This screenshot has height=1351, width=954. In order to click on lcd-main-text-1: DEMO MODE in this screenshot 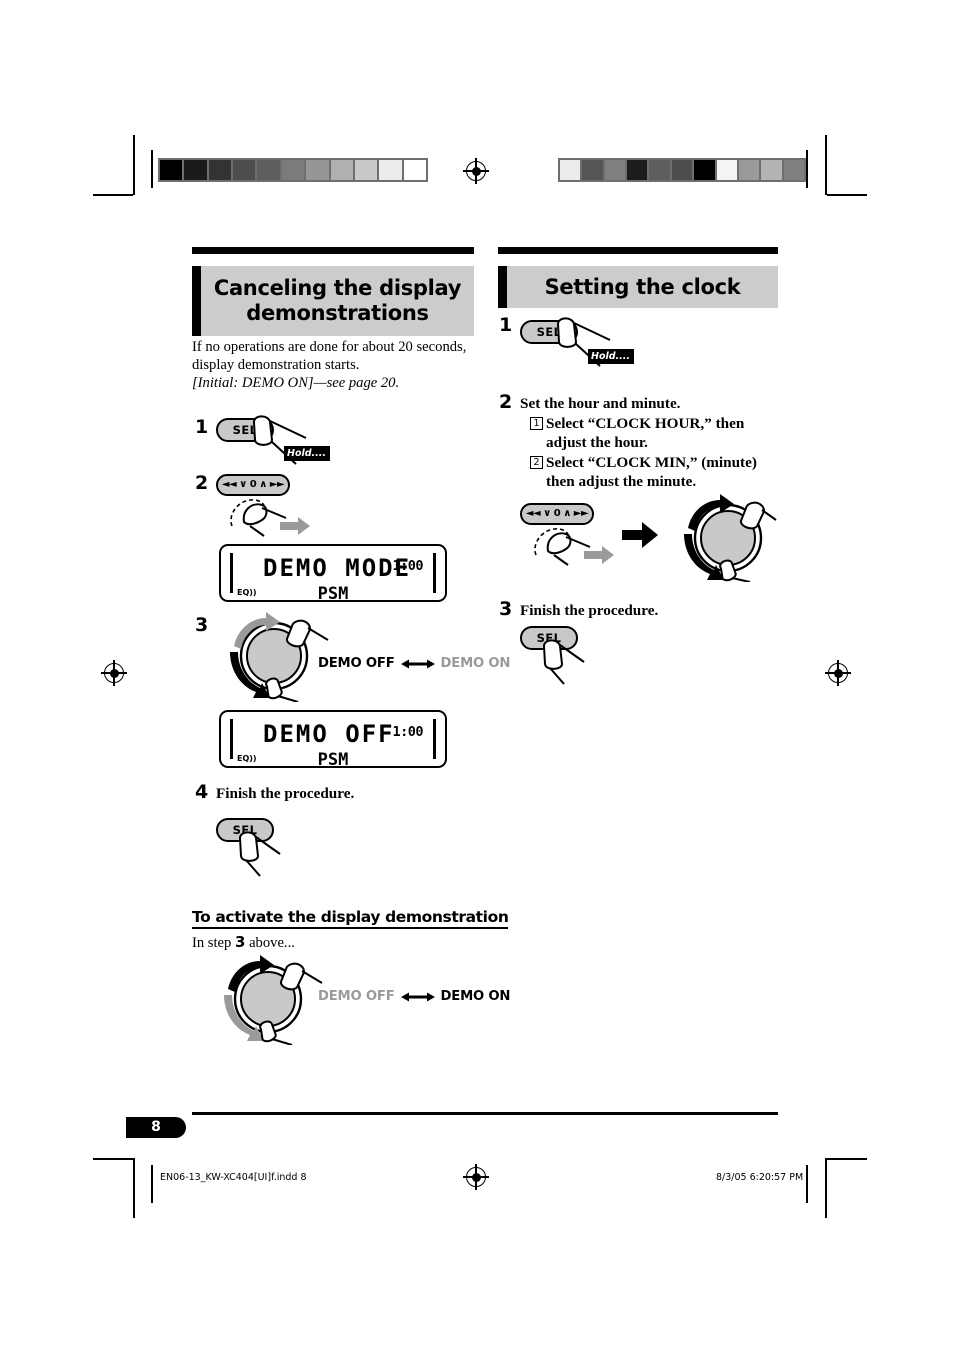, I will do `click(337, 568)`.